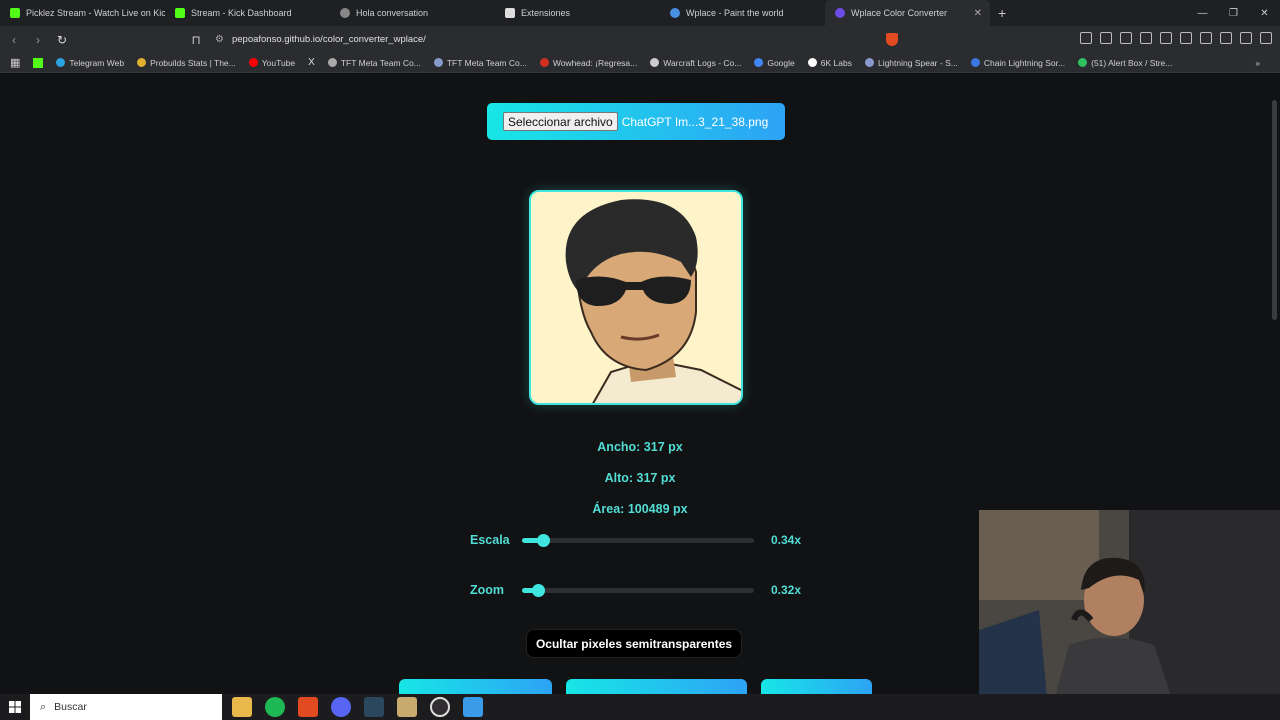 The width and height of the screenshot is (1280, 720). What do you see at coordinates (812, 62) in the screenshot?
I see `6klabs-icon` at bounding box center [812, 62].